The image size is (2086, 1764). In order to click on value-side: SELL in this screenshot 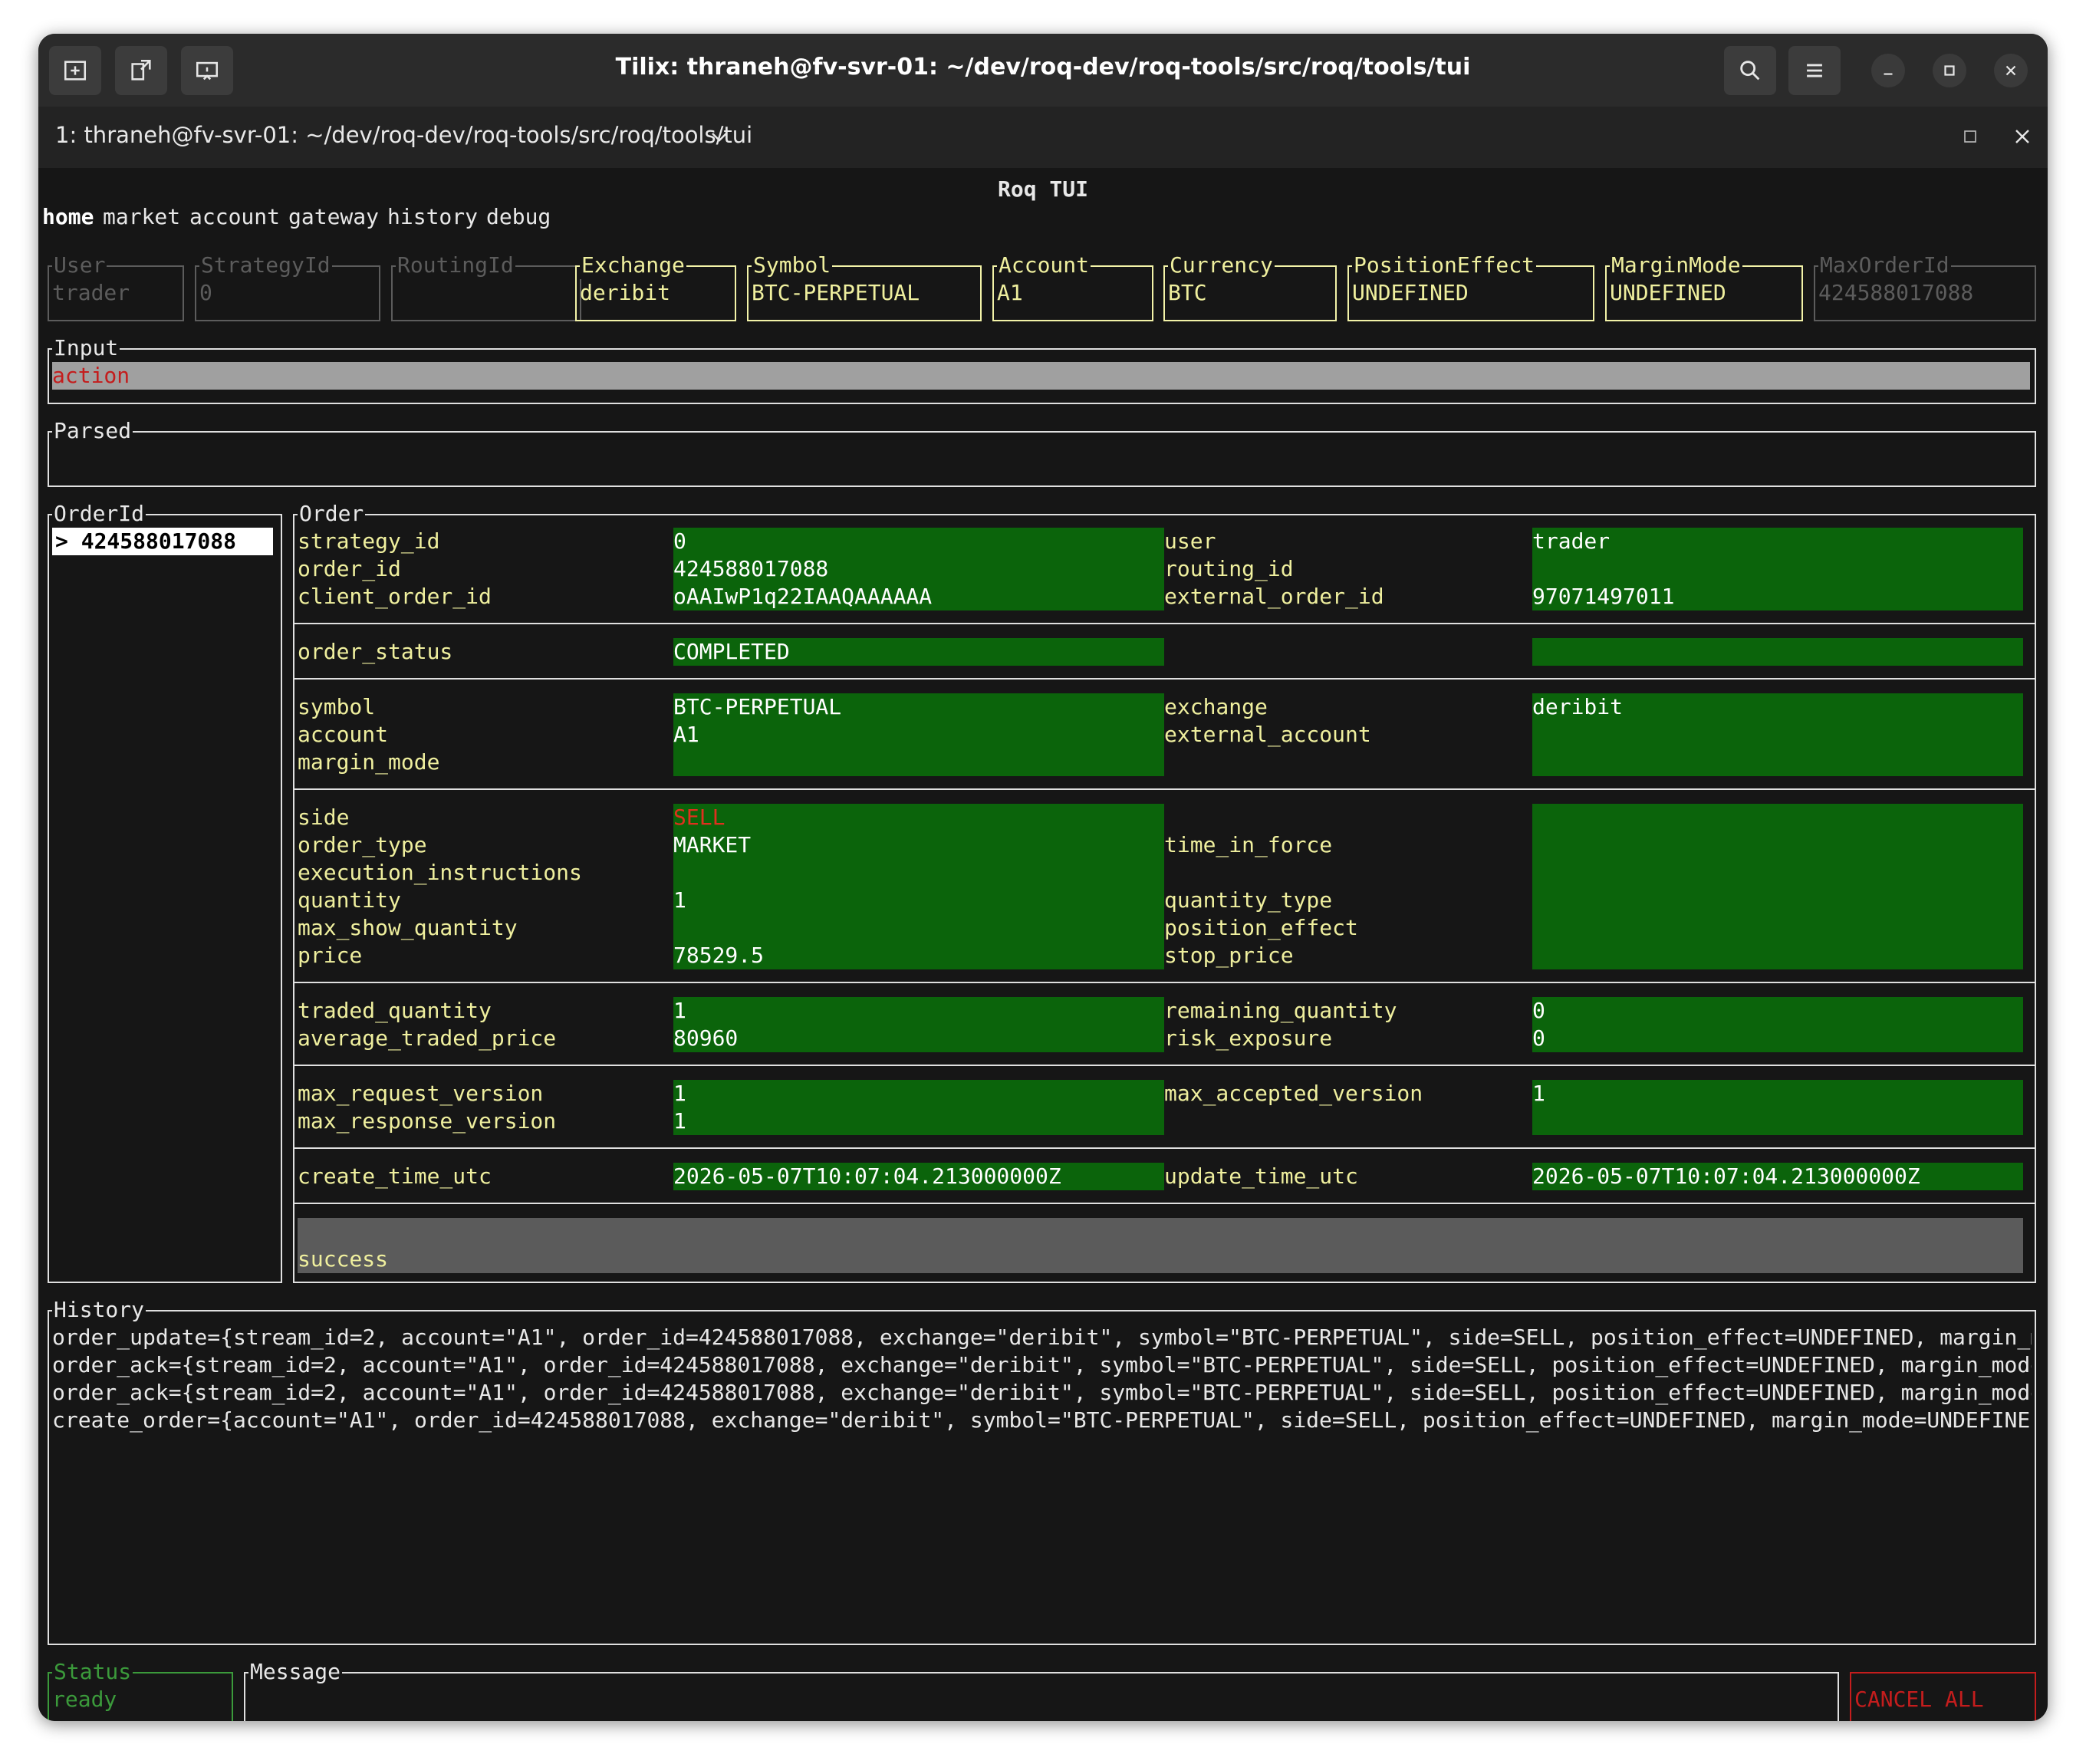, I will do `click(699, 817)`.